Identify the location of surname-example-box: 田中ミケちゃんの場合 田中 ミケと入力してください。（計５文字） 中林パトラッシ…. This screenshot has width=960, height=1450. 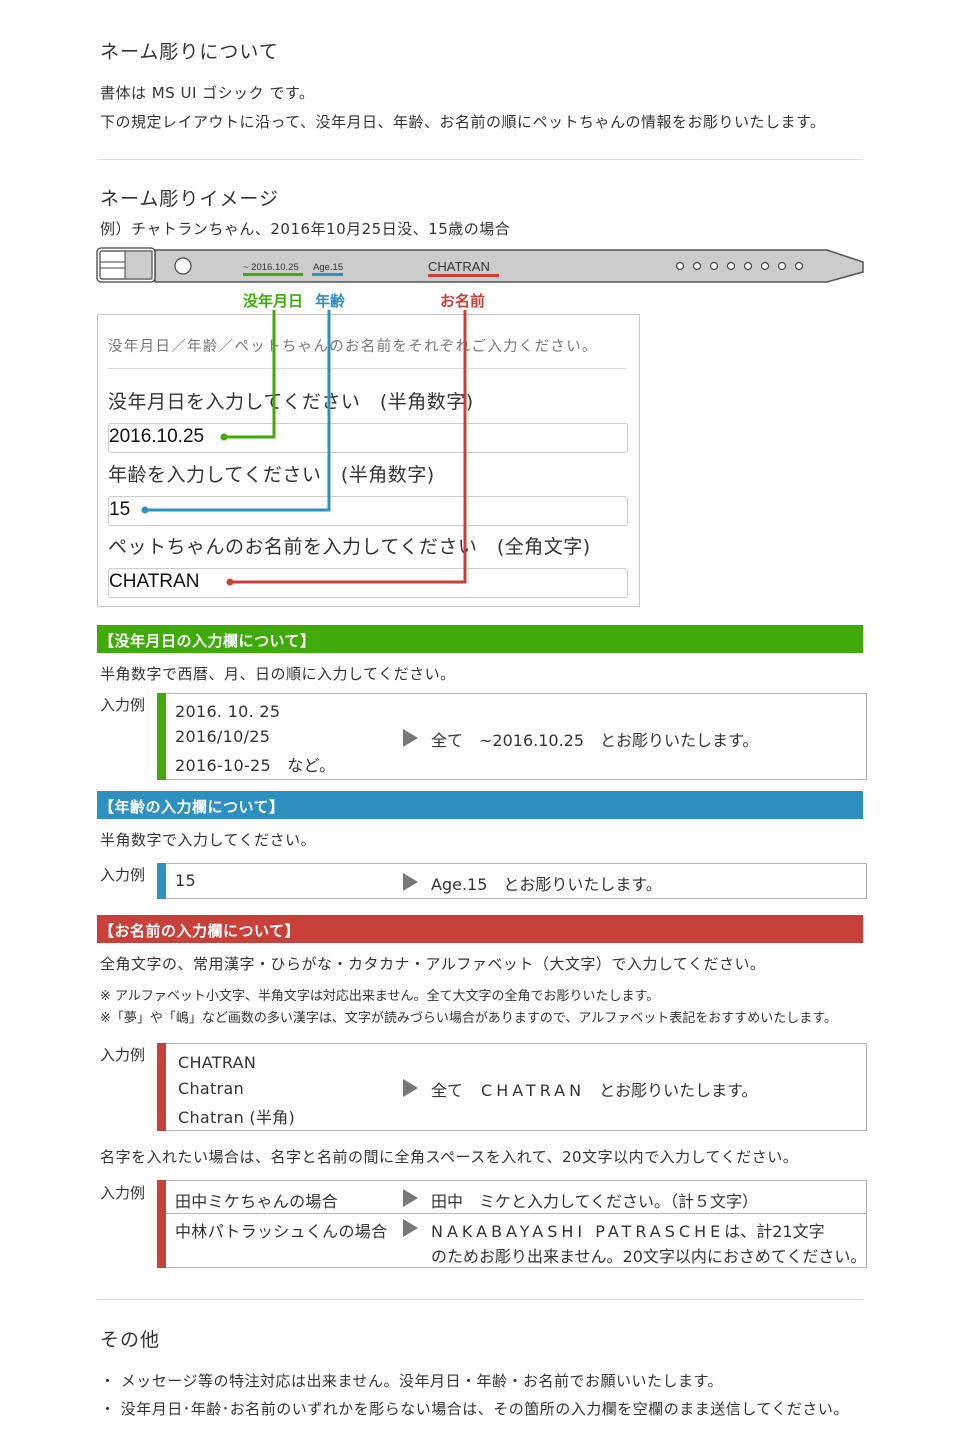
(512, 1224).